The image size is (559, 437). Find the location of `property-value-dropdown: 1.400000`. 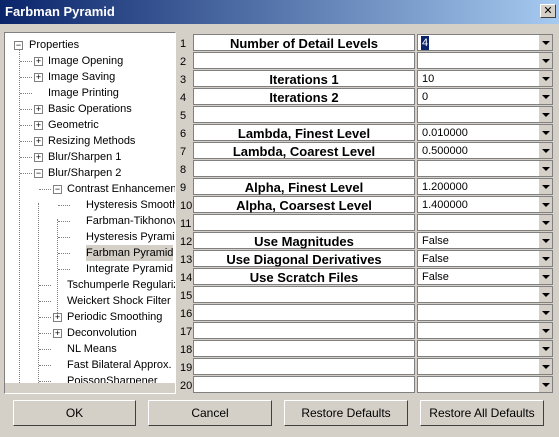

property-value-dropdown: 1.400000 is located at coordinates (485, 204).